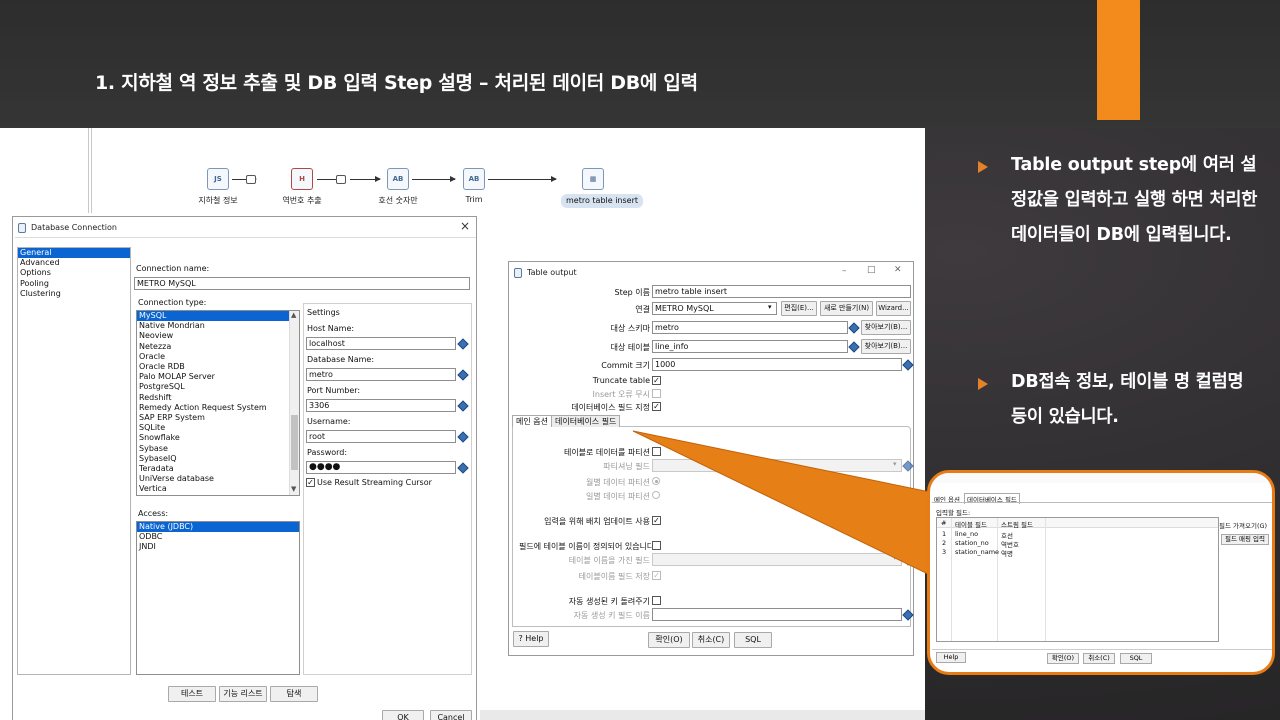 Image resolution: width=1280 pixels, height=720 pixels. What do you see at coordinates (977, 552) in the screenshot?
I see `row-table-field: station_name` at bounding box center [977, 552].